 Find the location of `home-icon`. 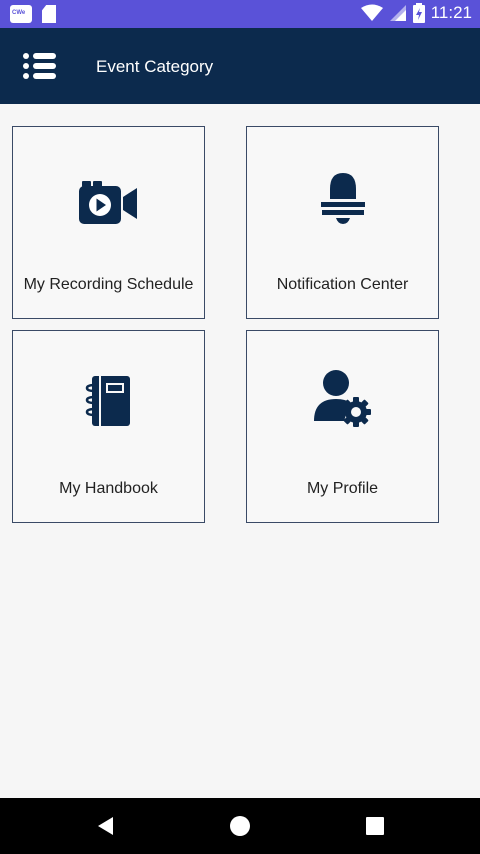

home-icon is located at coordinates (240, 826).